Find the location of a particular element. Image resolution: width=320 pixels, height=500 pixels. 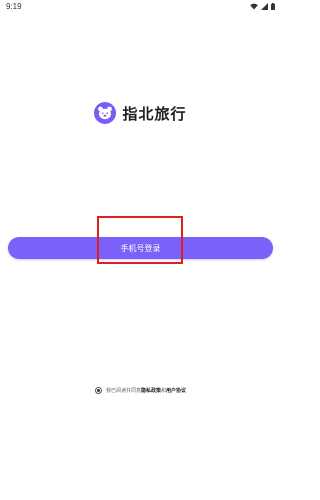

app-name: 指北旅行 is located at coordinates (154, 113).